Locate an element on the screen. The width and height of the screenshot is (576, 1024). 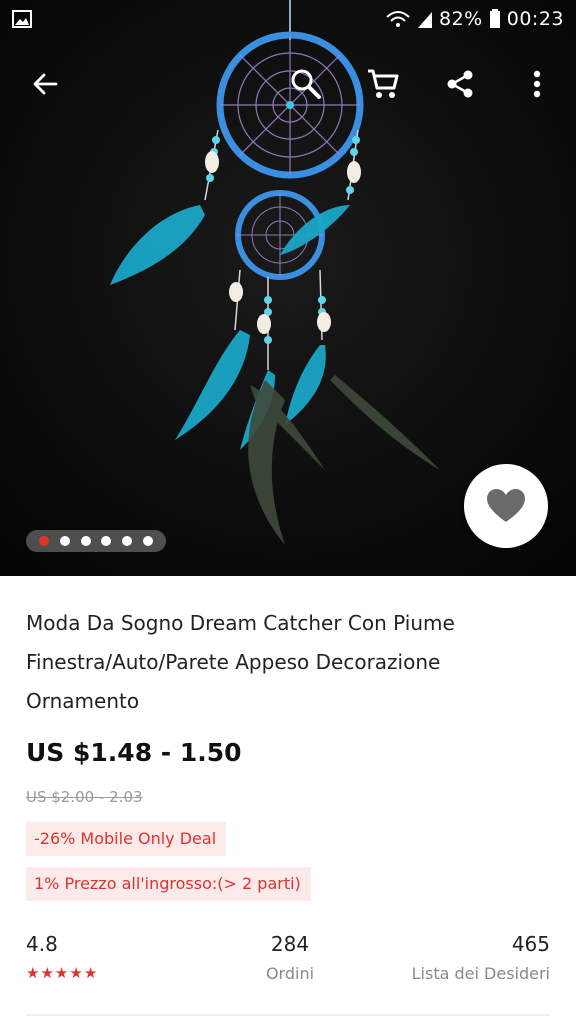
orders-label: Ordini is located at coordinates (290, 973).